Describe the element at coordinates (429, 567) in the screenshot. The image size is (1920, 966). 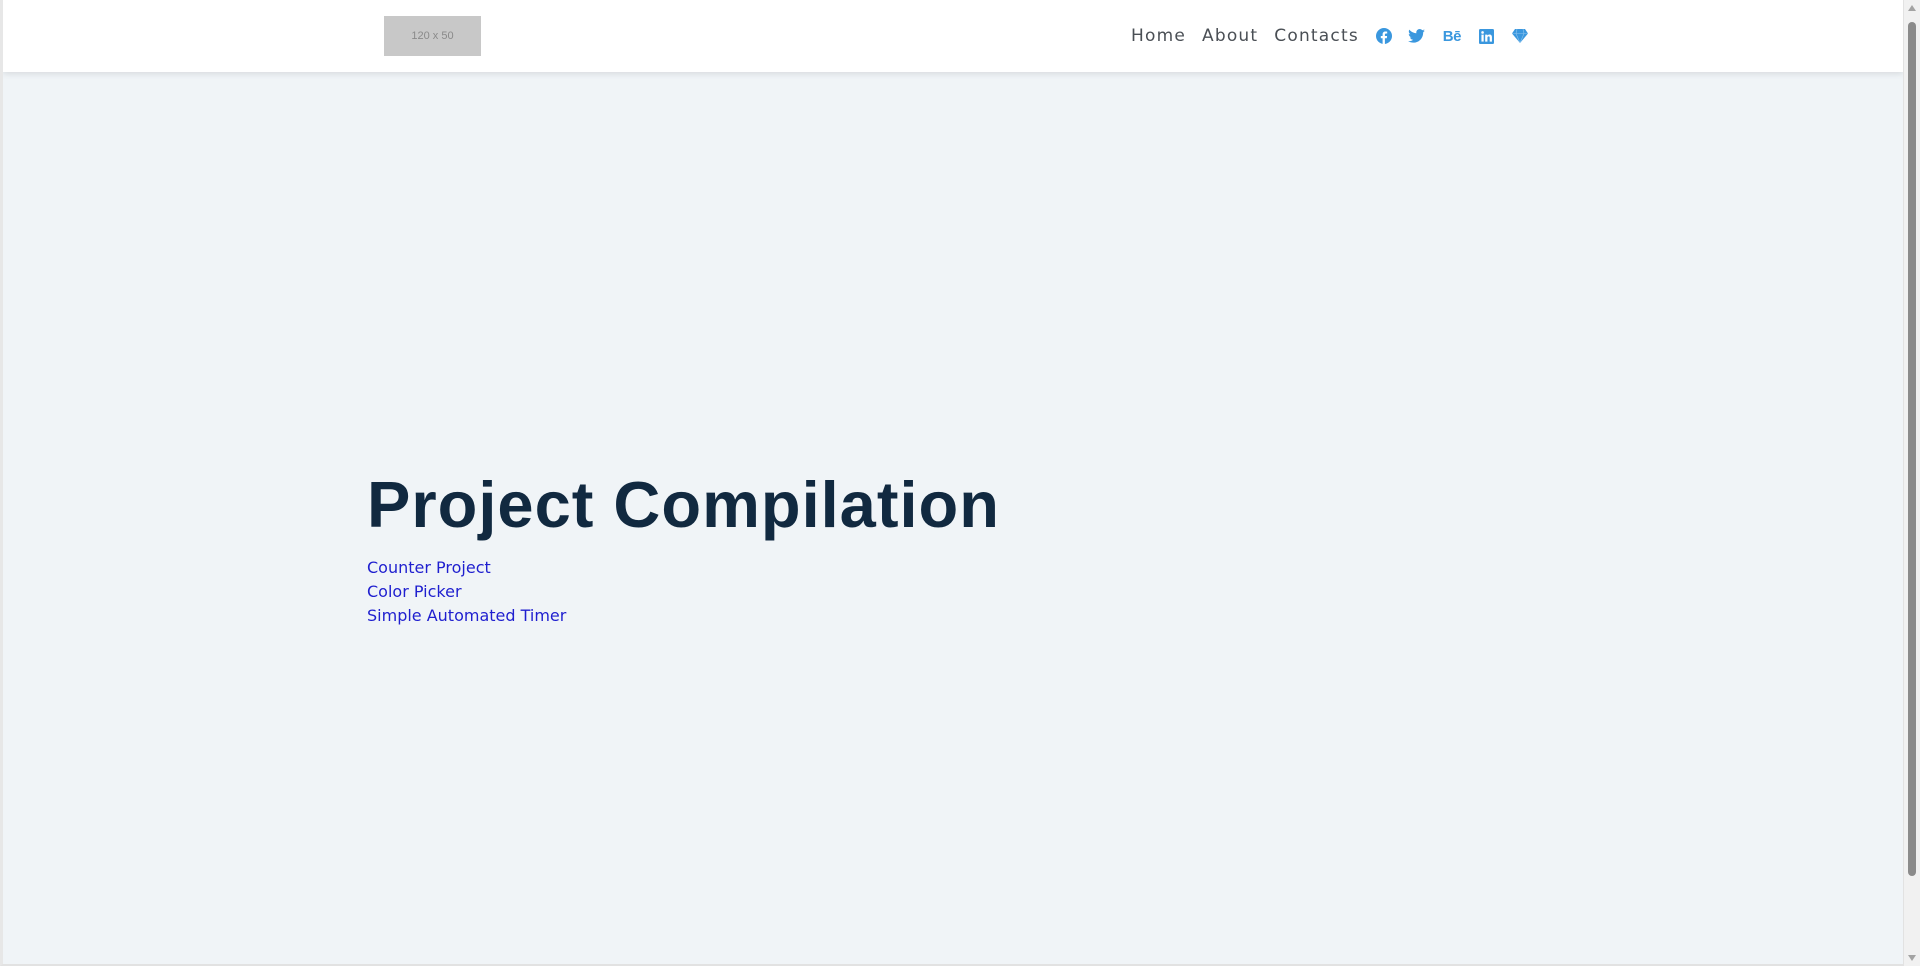
I see `counter-project-link: Counter Project` at that location.